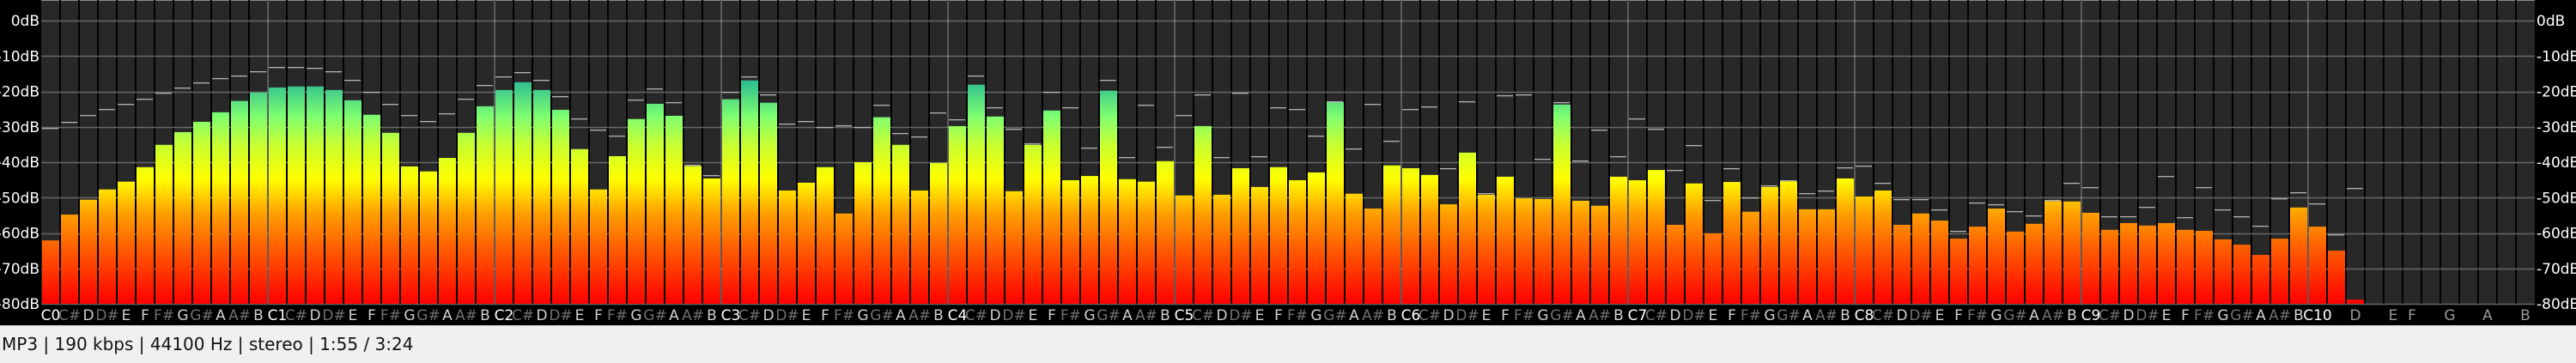 The width and height of the screenshot is (2576, 363). Describe the element at coordinates (2557, 269) in the screenshot. I see `y-tick-label: -70dB` at that location.